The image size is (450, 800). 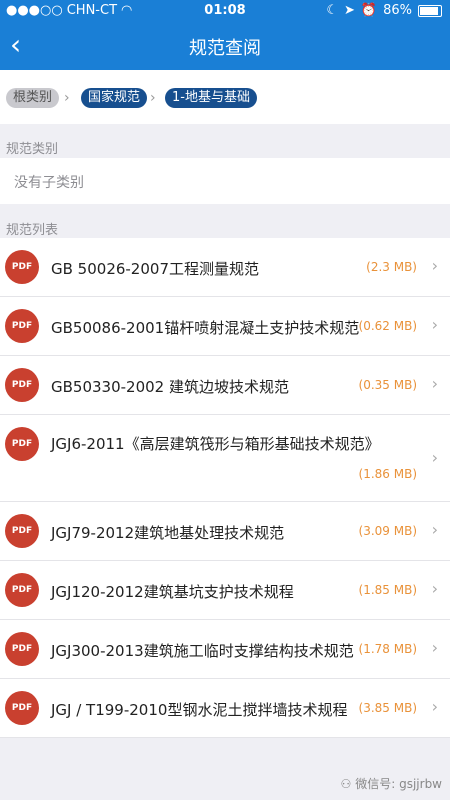 I want to click on list-item: PDF GB 50026-2007工程测量规范 (2.3 MB) ›, so click(x=225, y=267).